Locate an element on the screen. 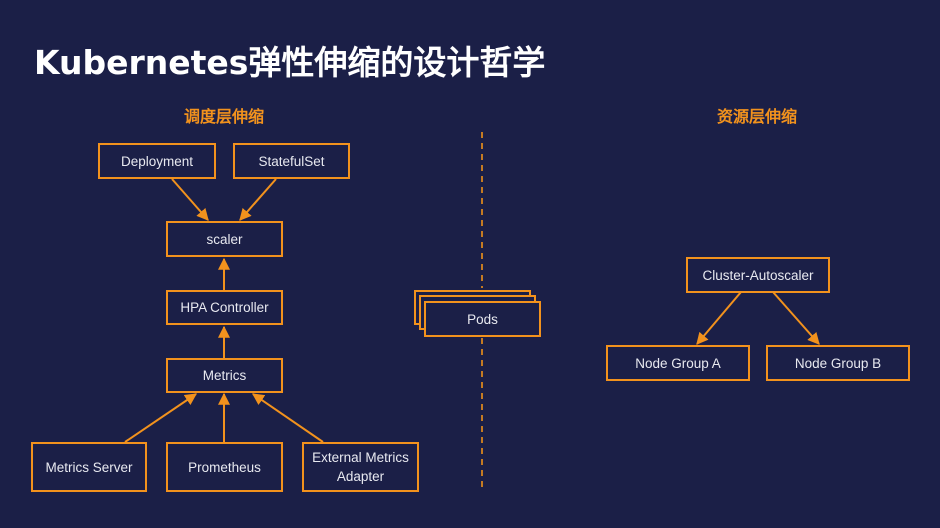  edge-statefulset-scaler is located at coordinates (258, 199).